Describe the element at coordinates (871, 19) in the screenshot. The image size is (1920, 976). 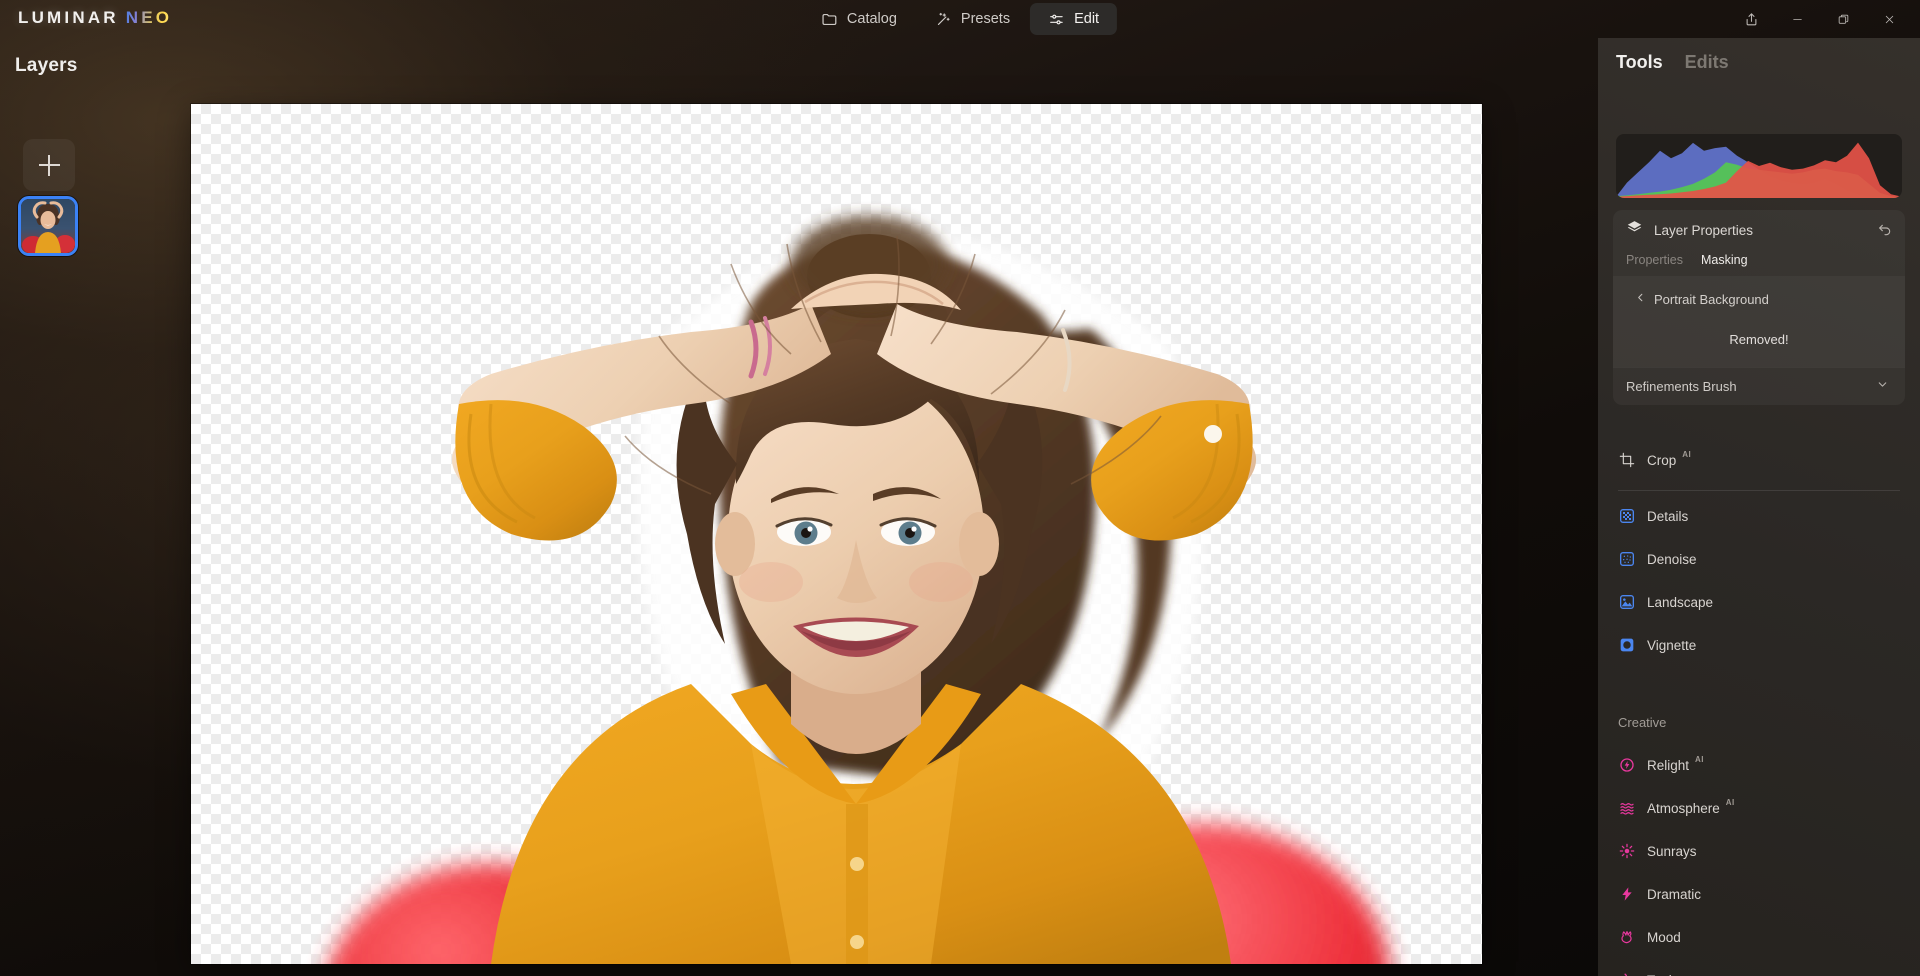
I see `nav-catalog-label: Catalog` at that location.